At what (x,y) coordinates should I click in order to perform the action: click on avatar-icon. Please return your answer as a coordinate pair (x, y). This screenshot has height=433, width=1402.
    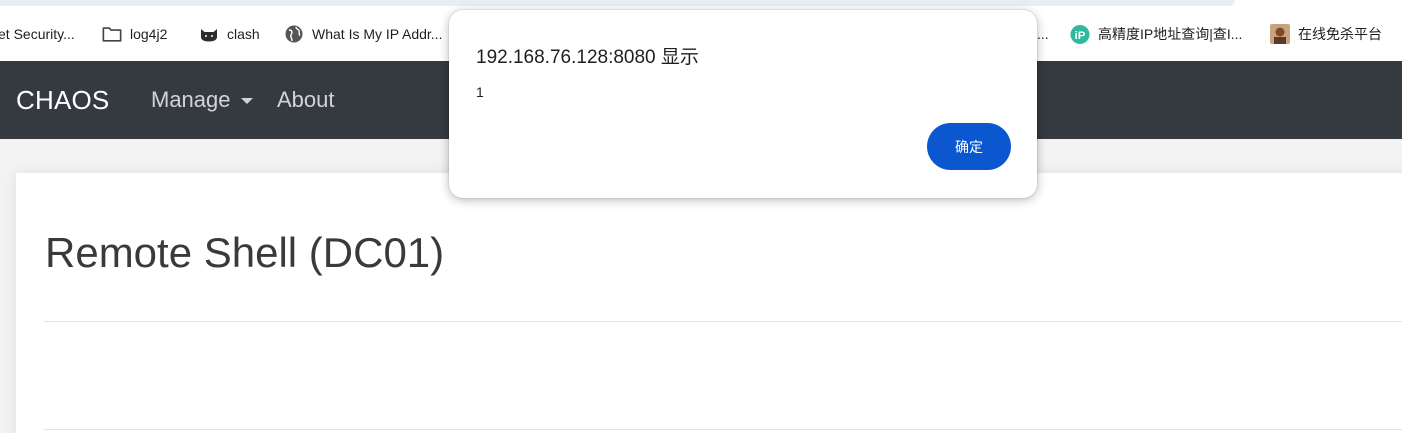
    Looking at the image, I should click on (1280, 34).